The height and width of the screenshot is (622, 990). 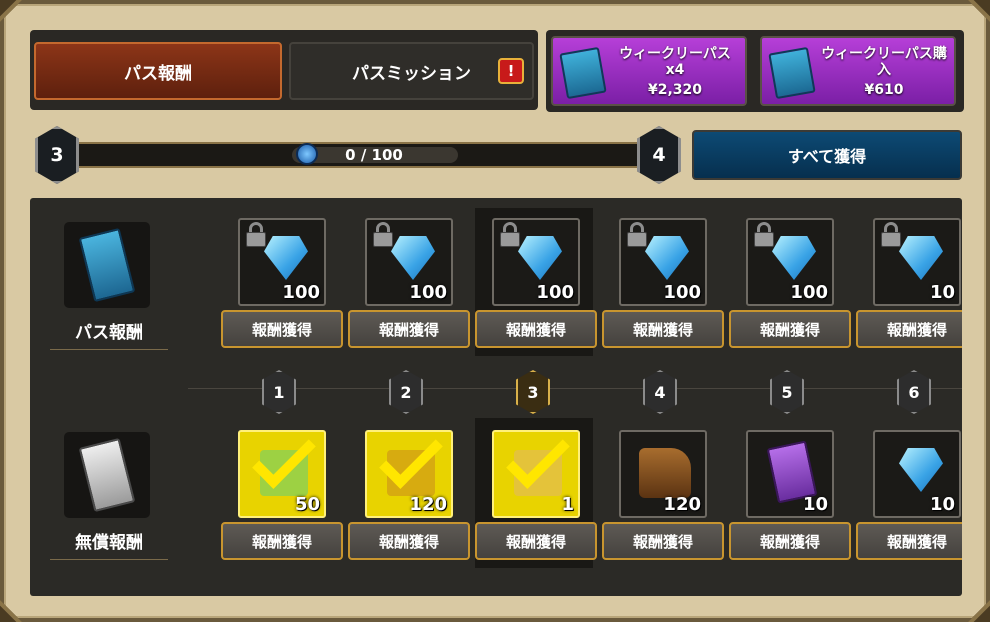 What do you see at coordinates (755, 71) in the screenshot?
I see `purchase-zone: ウィークリーパス x4 ¥2,320 ウィークリーパス購入 ¥610` at bounding box center [755, 71].